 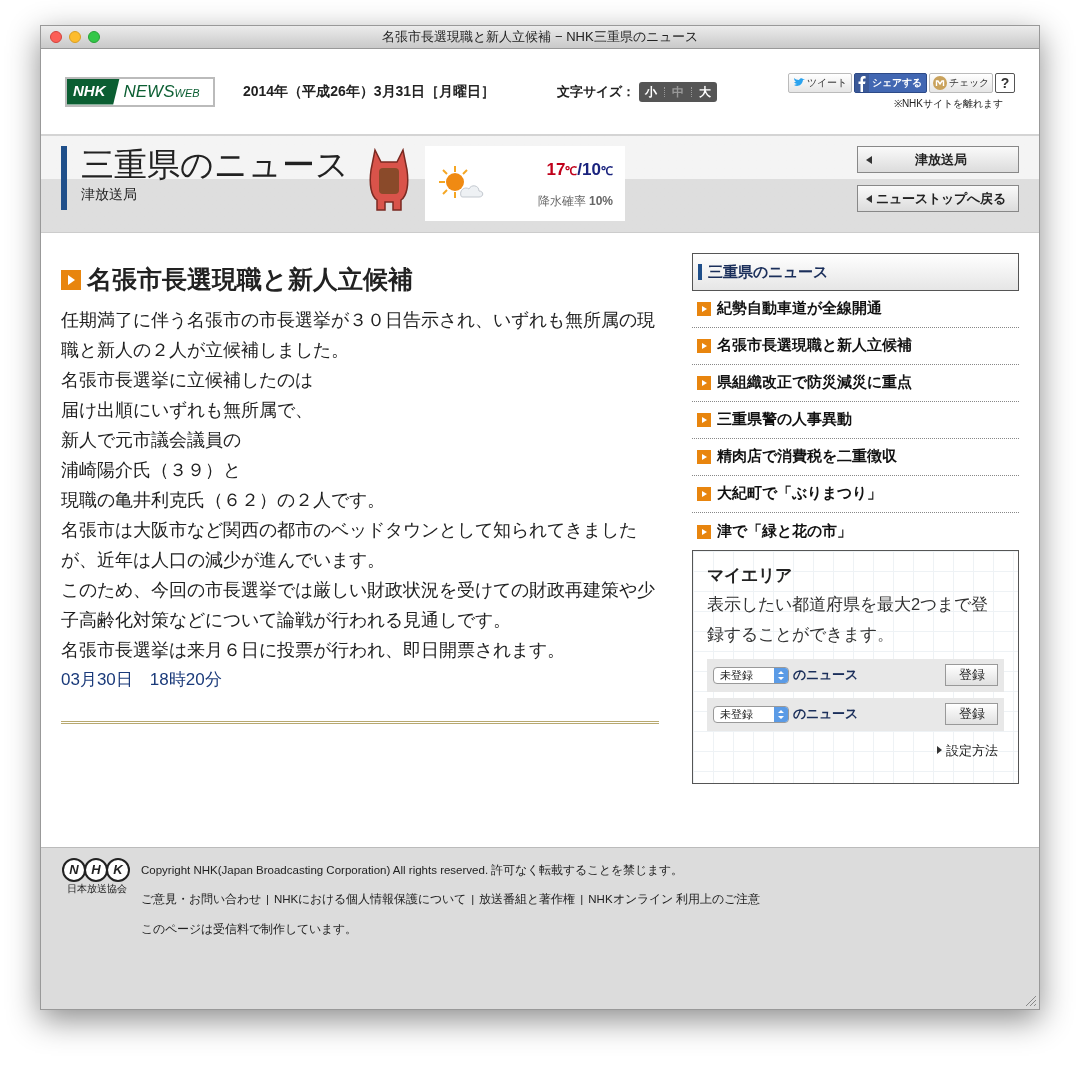 I want to click on external-note: ※NHKサイトを離れます, so click(x=948, y=103).